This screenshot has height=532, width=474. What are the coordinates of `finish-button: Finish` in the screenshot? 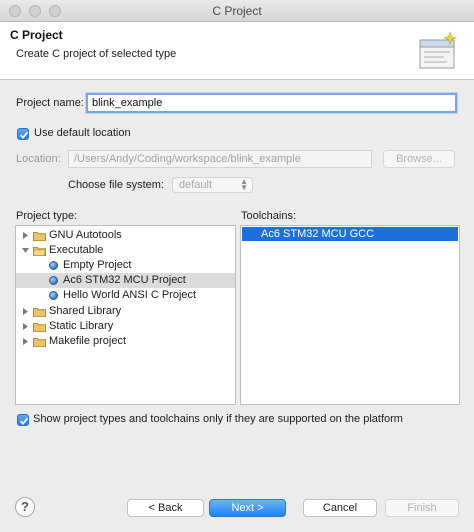 It's located at (422, 508).